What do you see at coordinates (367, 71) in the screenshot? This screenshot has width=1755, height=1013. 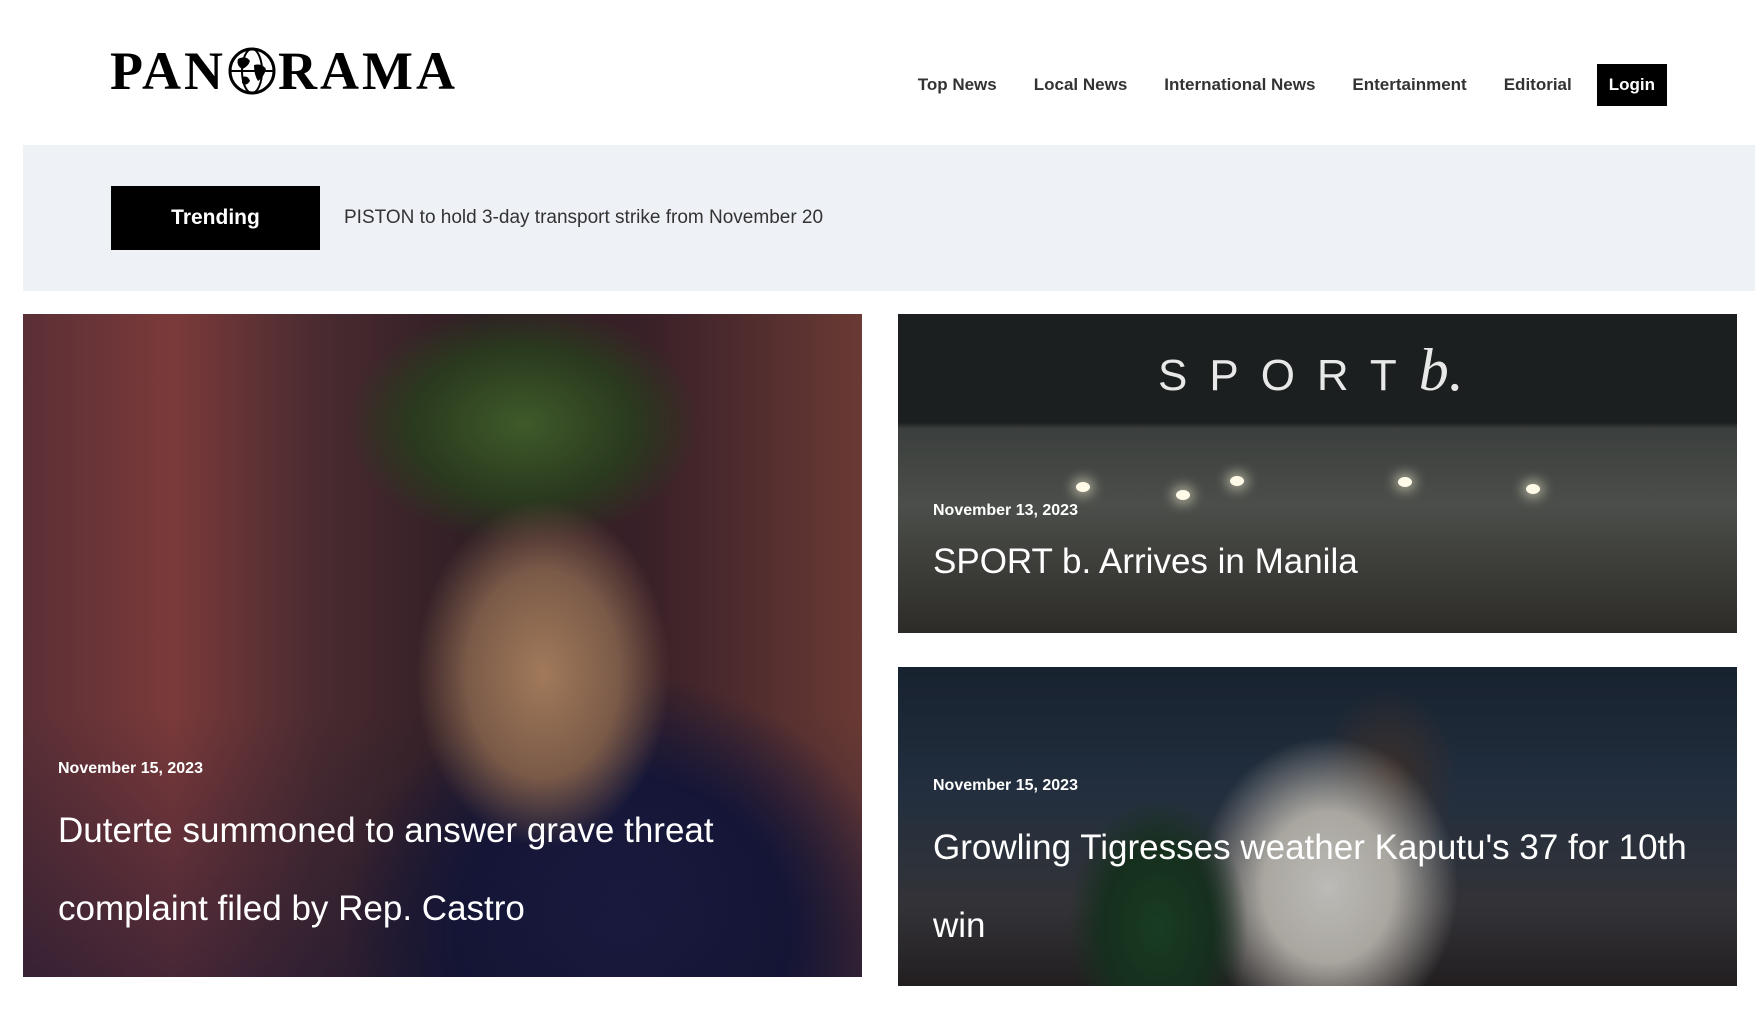 I see `logo-text-right: RAMA` at bounding box center [367, 71].